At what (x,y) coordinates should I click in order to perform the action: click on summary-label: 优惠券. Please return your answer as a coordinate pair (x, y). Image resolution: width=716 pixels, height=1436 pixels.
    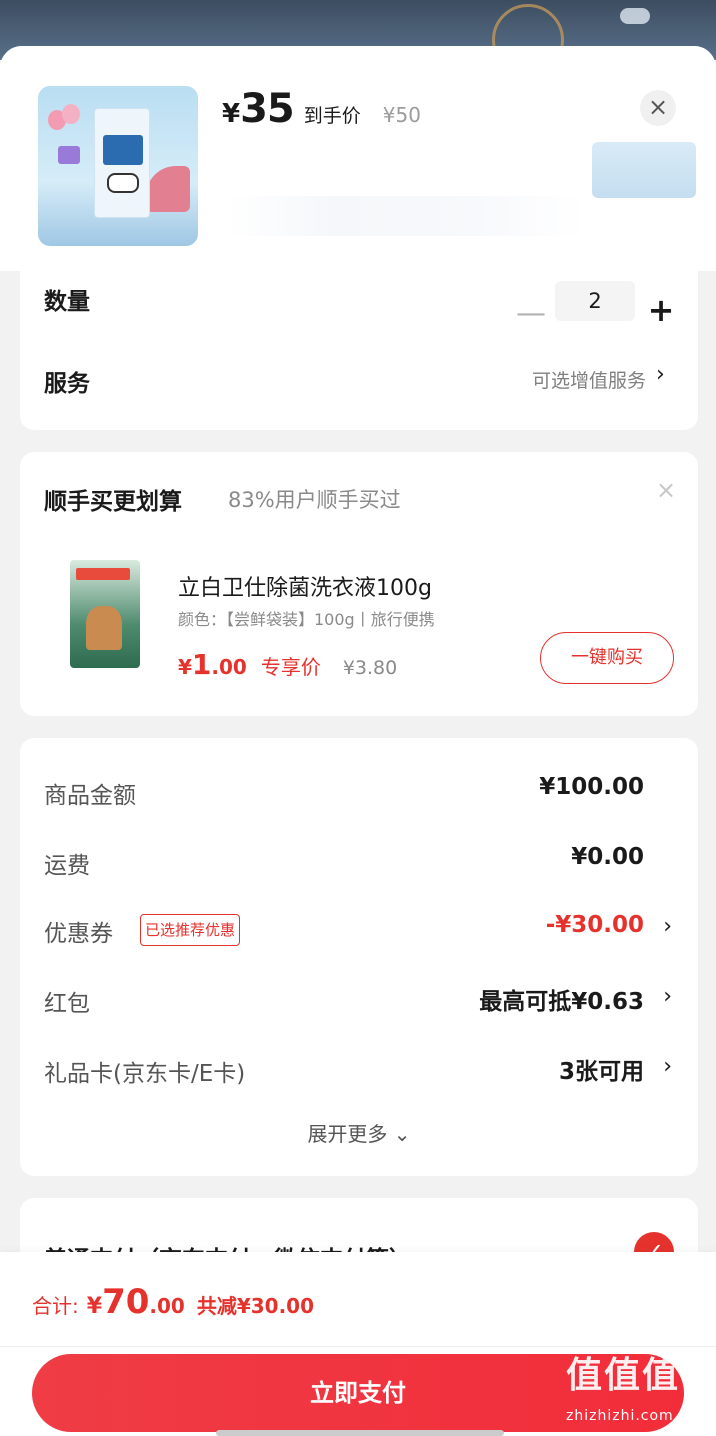
    Looking at the image, I should click on (78, 934).